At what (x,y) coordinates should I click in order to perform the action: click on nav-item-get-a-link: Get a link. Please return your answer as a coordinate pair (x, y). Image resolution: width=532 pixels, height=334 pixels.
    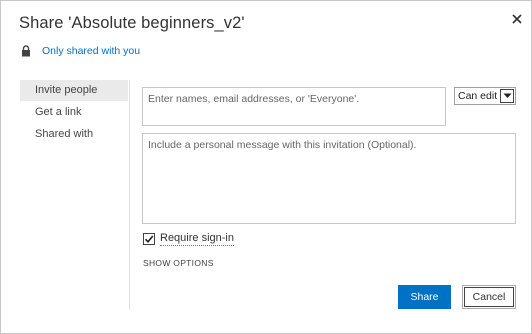
    Looking at the image, I should click on (74, 112).